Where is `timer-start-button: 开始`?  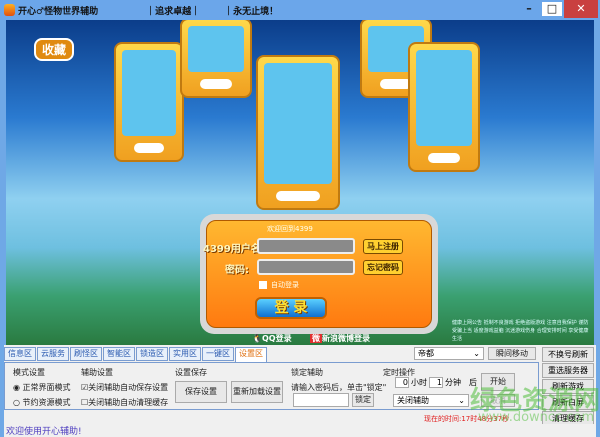
timer-start-button: 开始 is located at coordinates (498, 382).